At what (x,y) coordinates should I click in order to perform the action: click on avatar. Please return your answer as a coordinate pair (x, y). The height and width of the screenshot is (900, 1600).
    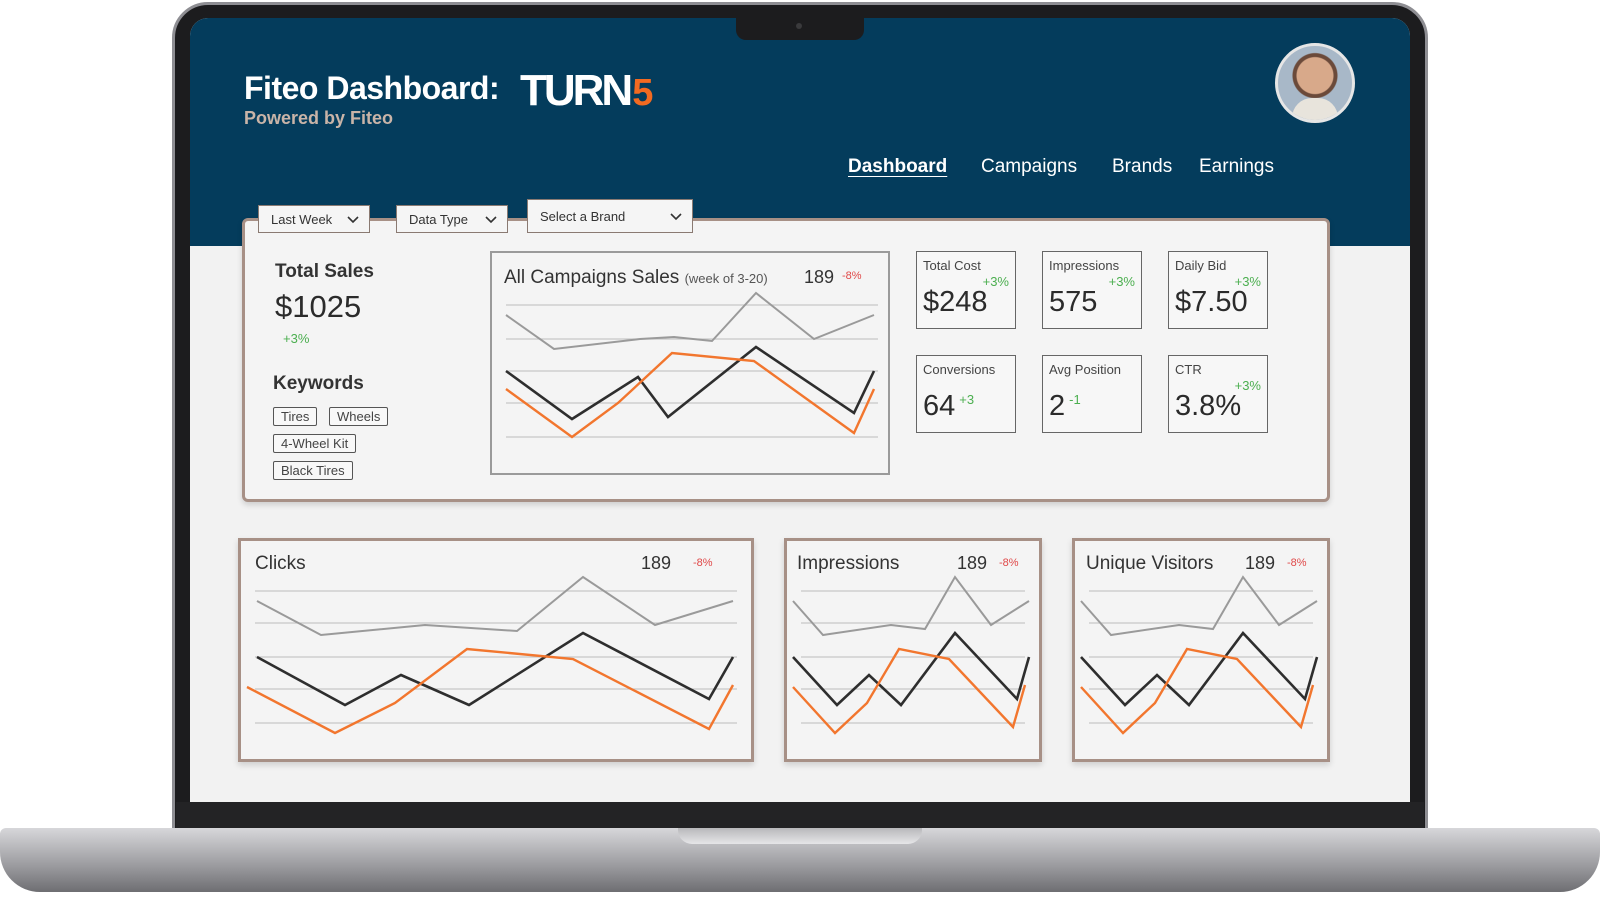
    Looking at the image, I should click on (1315, 83).